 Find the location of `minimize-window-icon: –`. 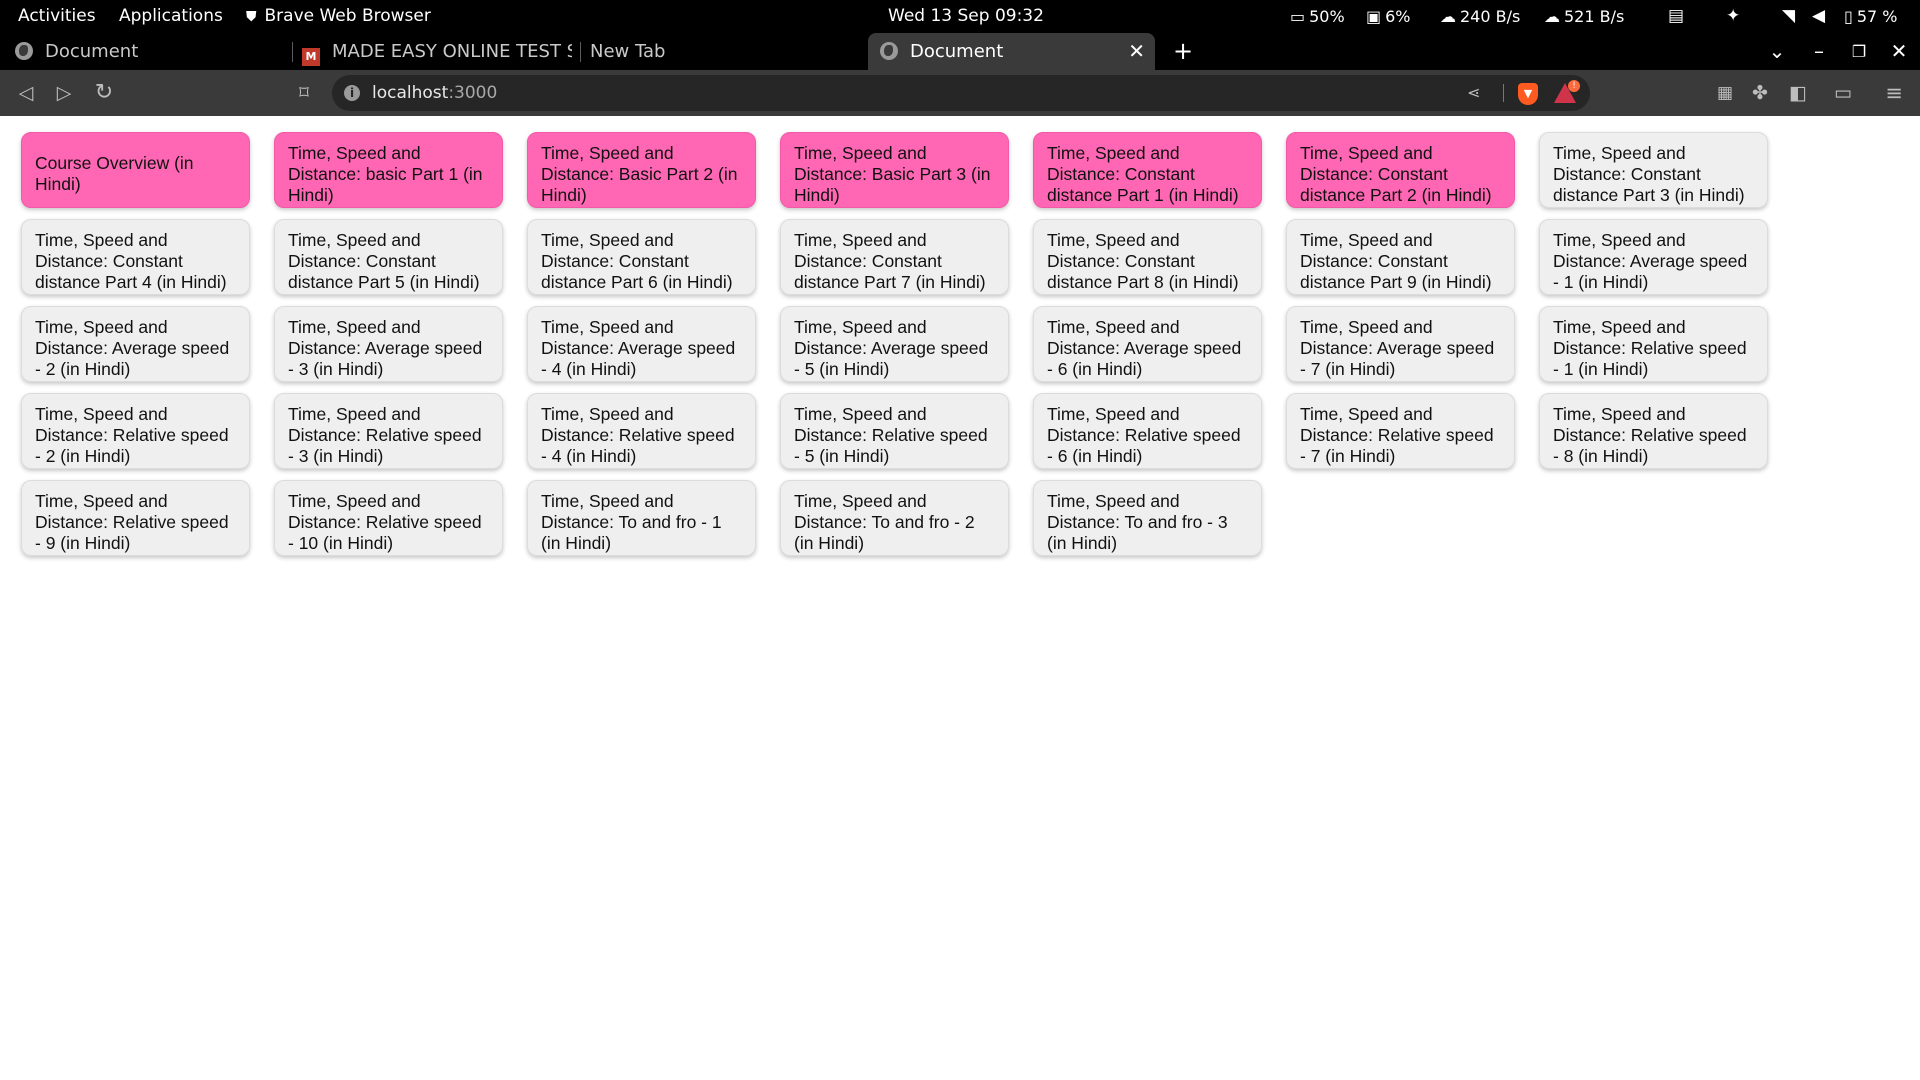

minimize-window-icon: – is located at coordinates (1819, 51).